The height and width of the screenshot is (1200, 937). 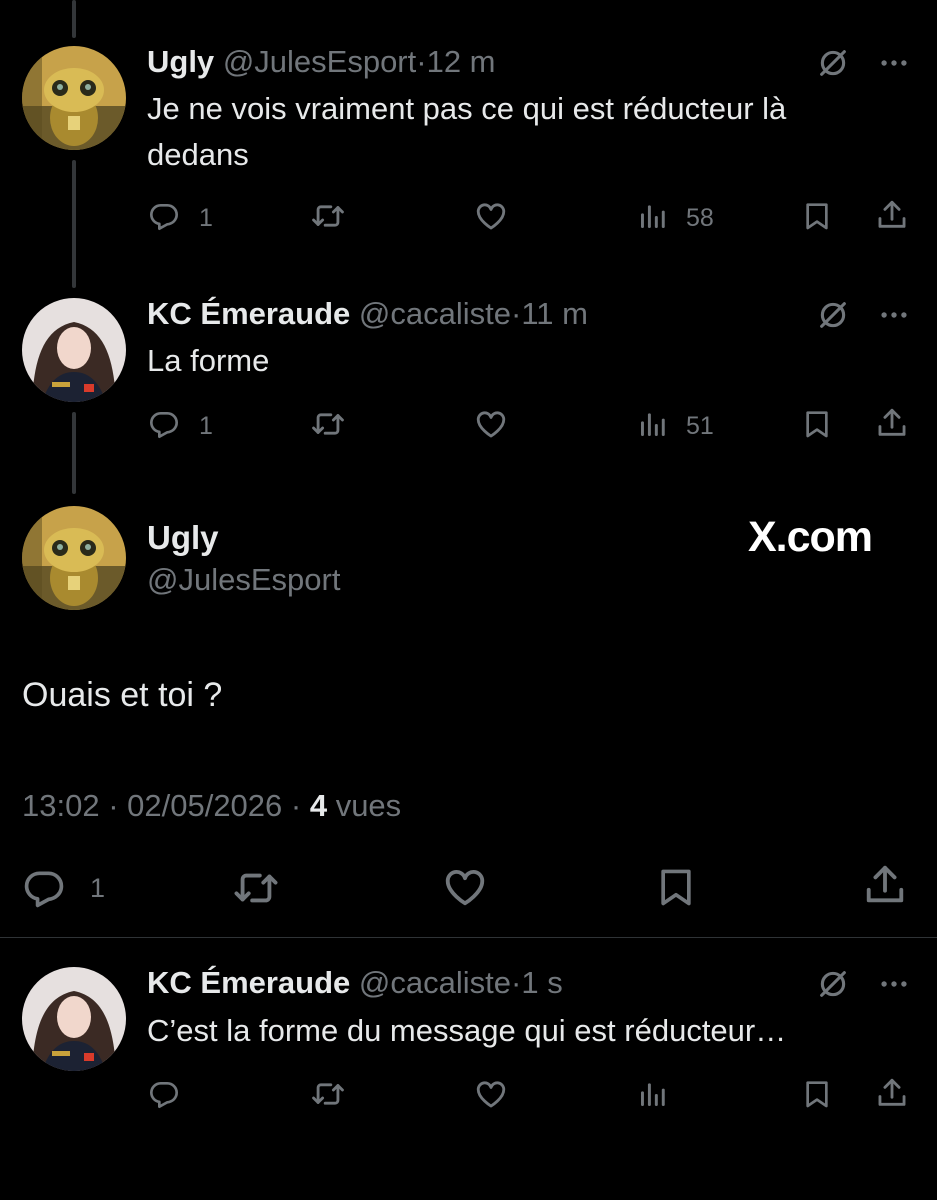 What do you see at coordinates (700, 218) in the screenshot?
I see `views-count: 58` at bounding box center [700, 218].